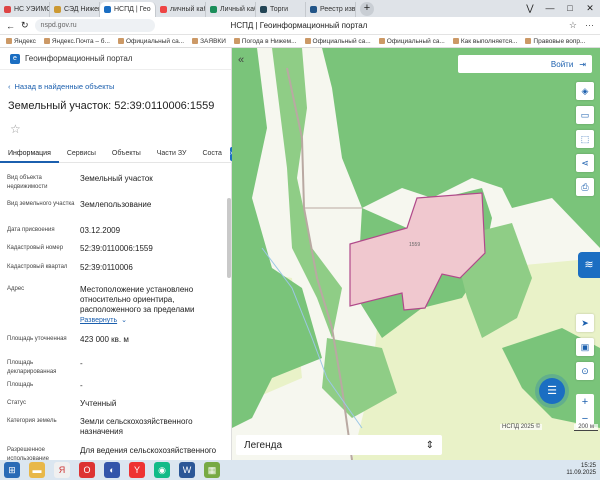  Describe the element at coordinates (148, 450) in the screenshot. I see `attribute-value: Для ведения сельскохозяйственного` at that location.